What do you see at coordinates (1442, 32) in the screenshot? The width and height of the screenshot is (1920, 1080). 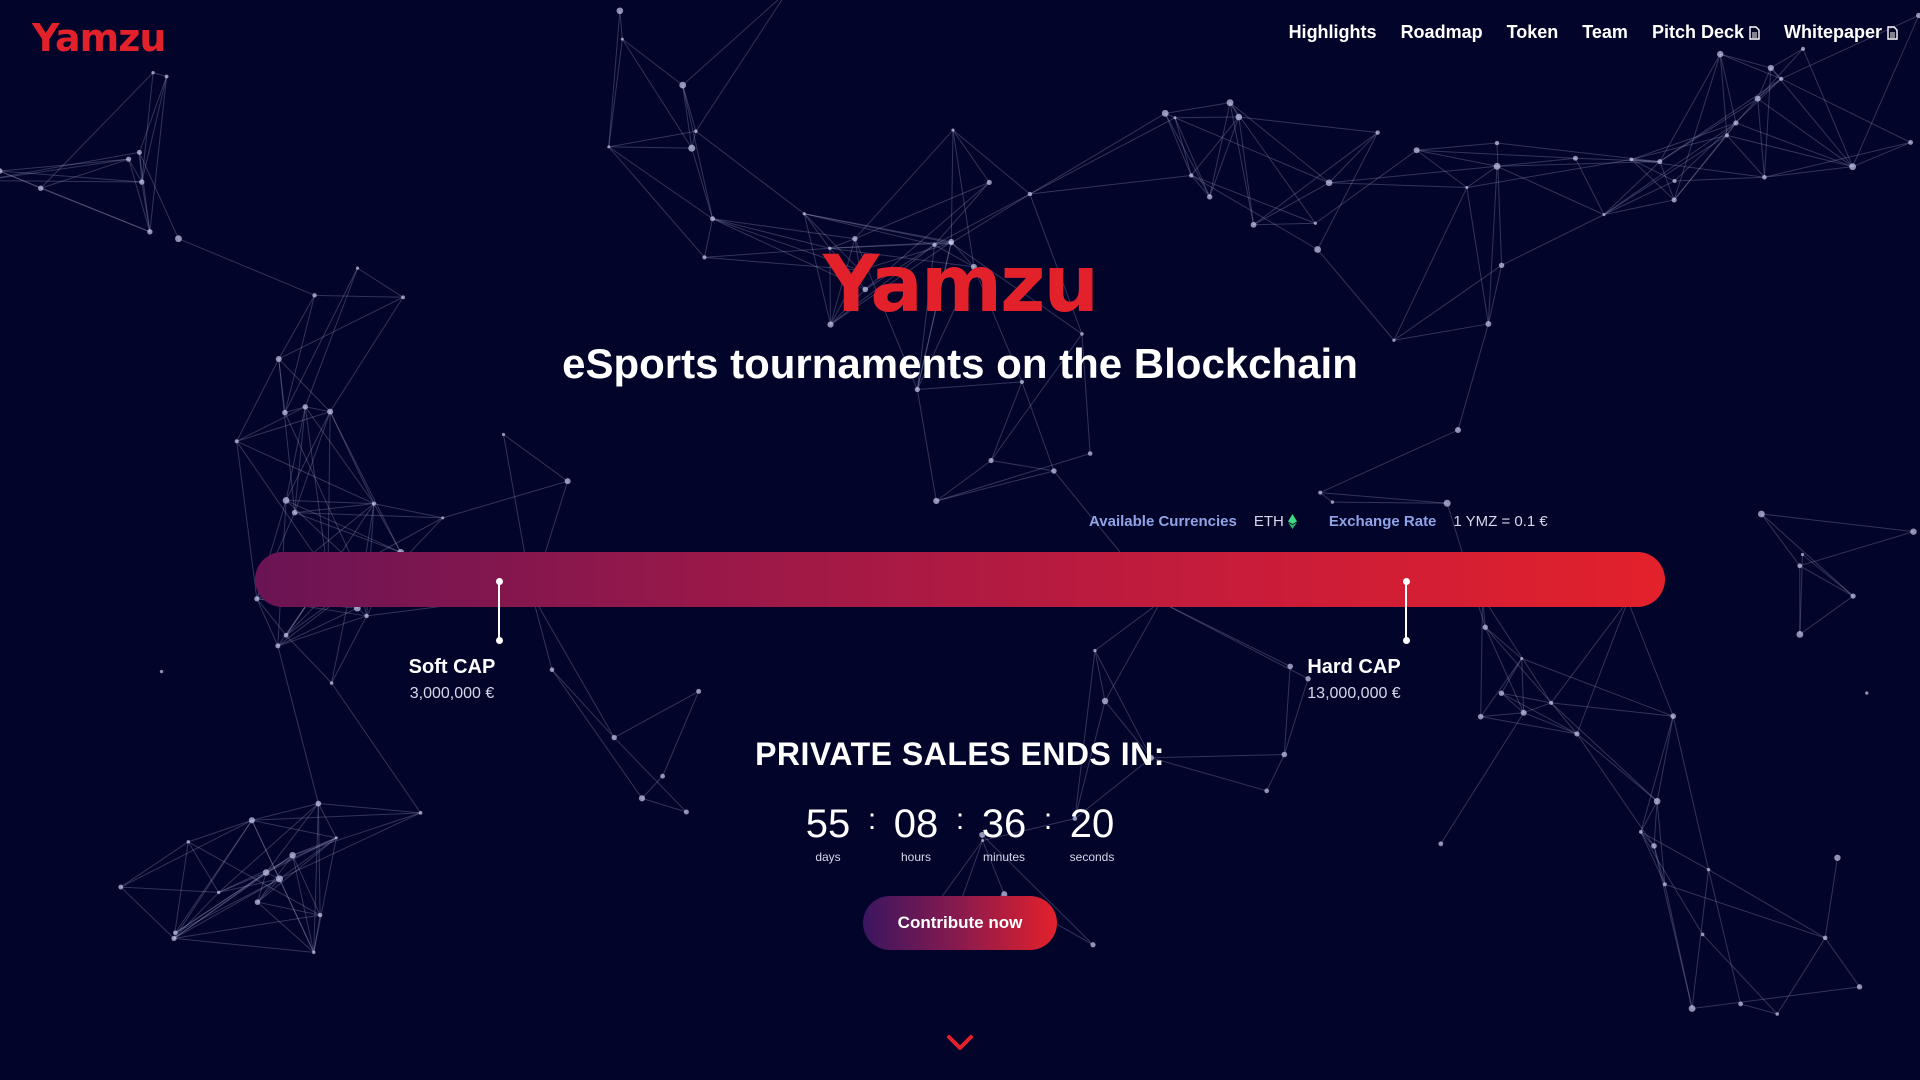 I see `nav-roadmap: Roadmap` at bounding box center [1442, 32].